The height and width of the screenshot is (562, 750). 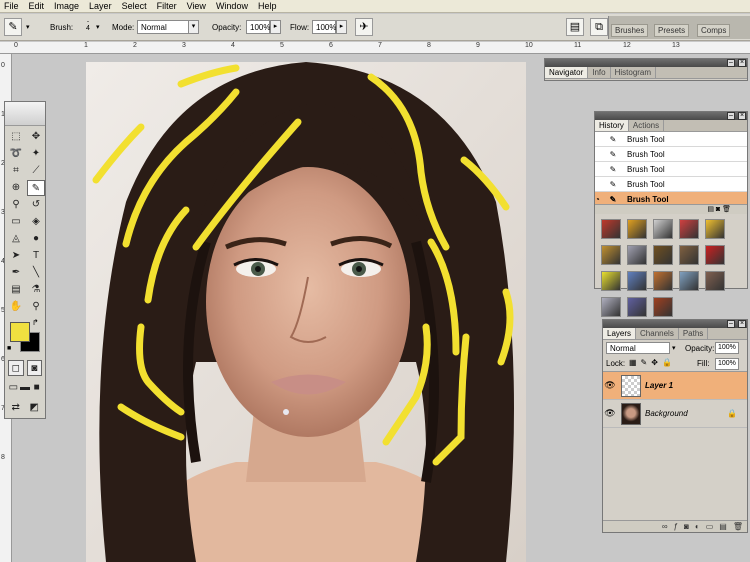 What do you see at coordinates (671, 116) in the screenshot?
I see `history-panel-titlebar: – ×` at bounding box center [671, 116].